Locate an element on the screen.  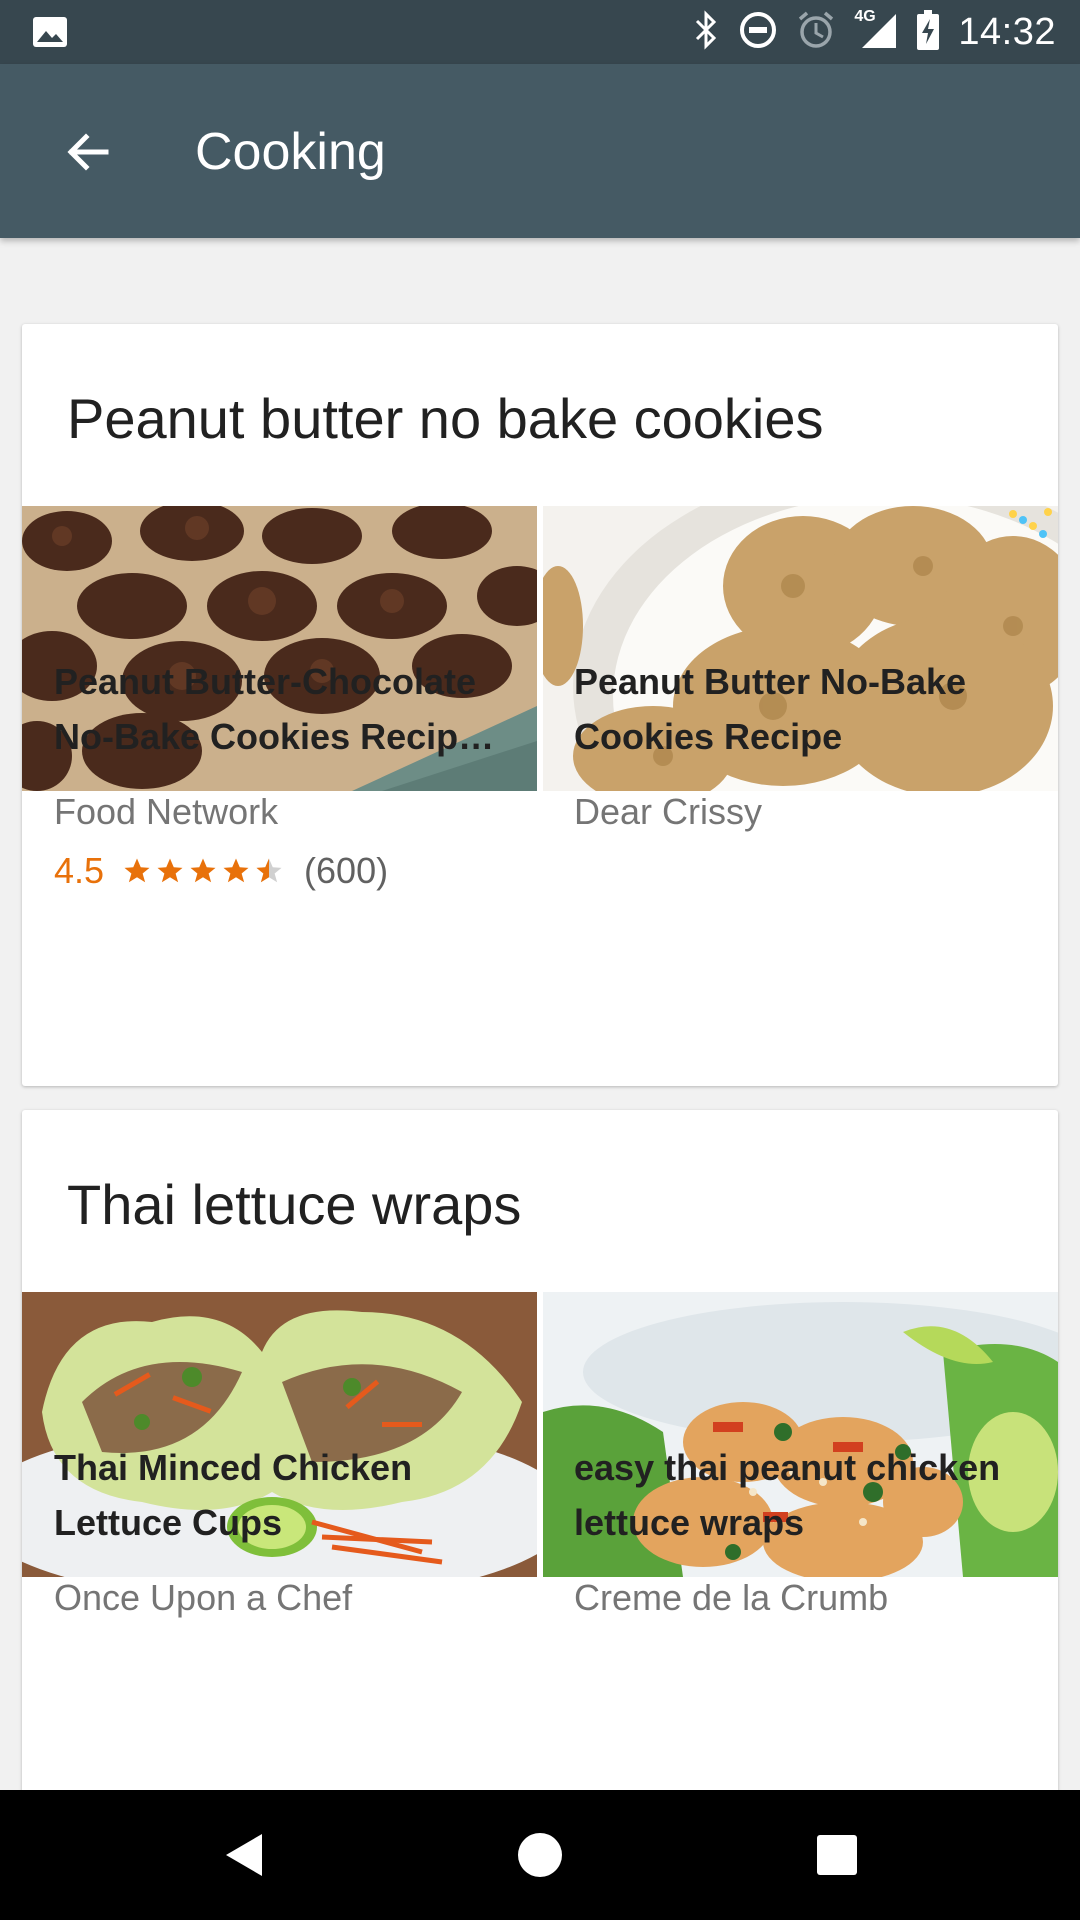
battery-charging-icon is located at coordinates (928, 32).